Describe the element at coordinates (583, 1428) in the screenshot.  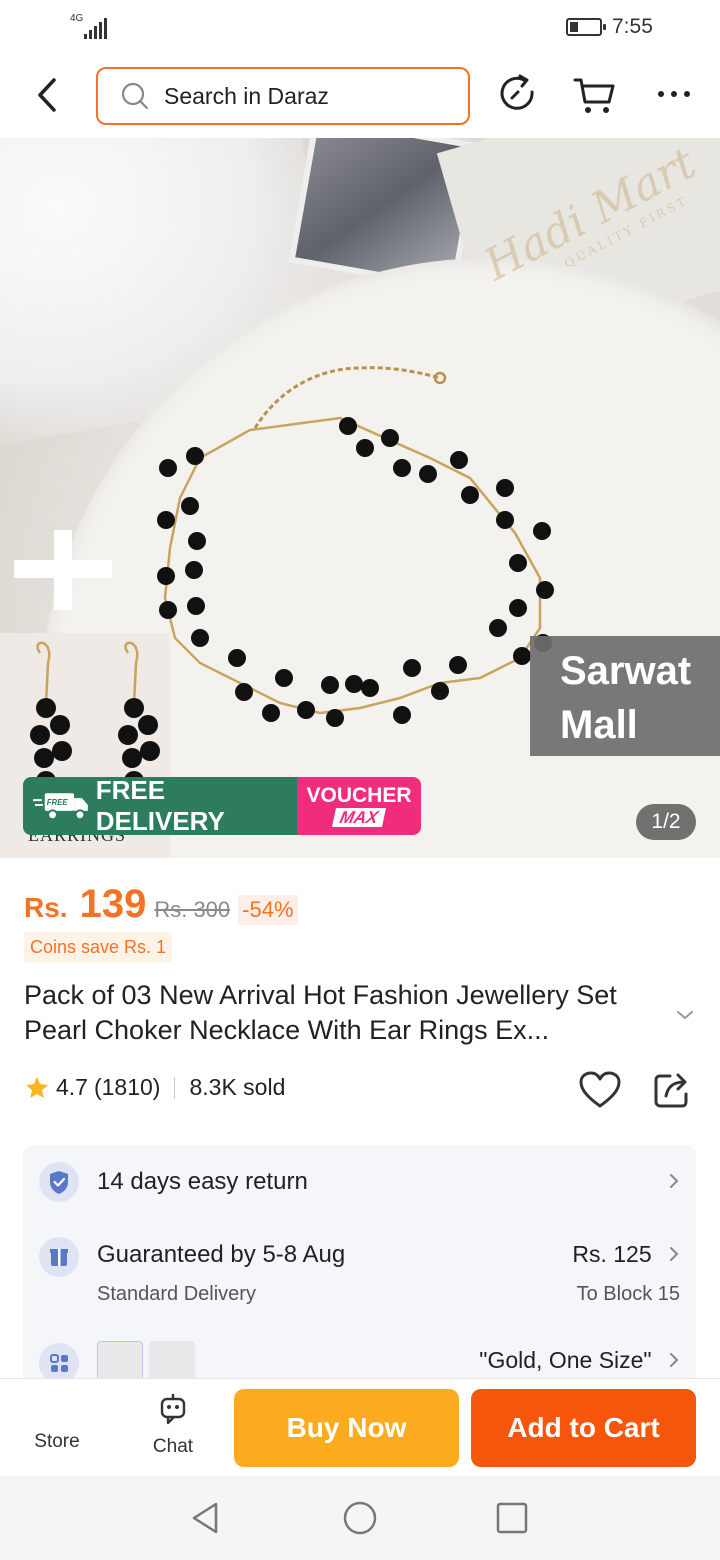
I see `add-to-cart-button: Add to Cart` at that location.